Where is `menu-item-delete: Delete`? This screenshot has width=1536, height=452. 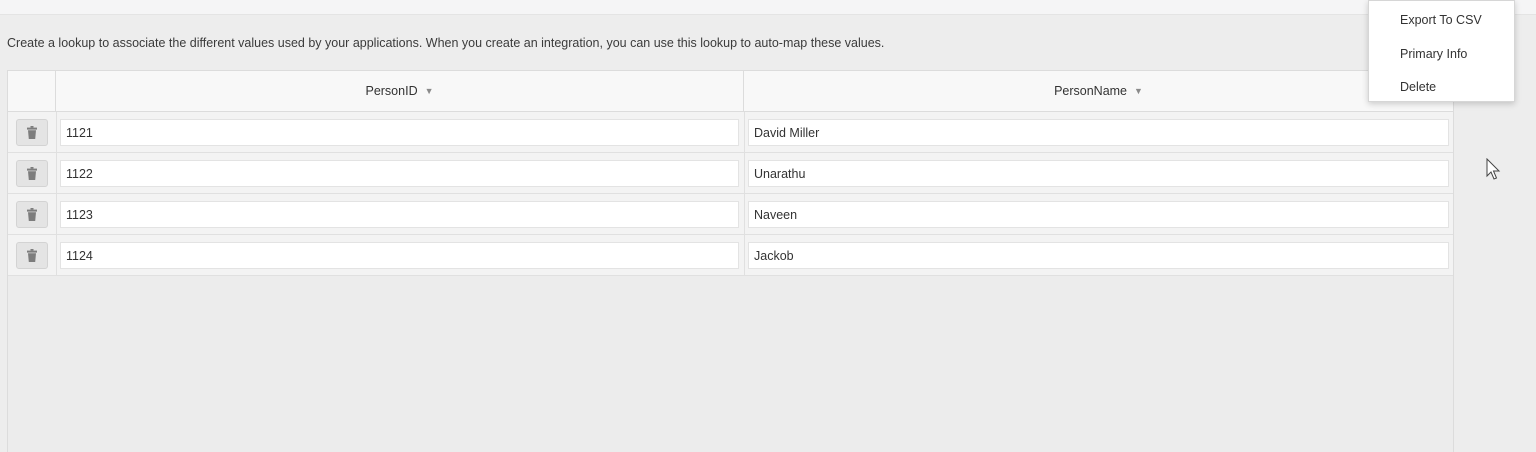
menu-item-delete: Delete is located at coordinates (1441, 87).